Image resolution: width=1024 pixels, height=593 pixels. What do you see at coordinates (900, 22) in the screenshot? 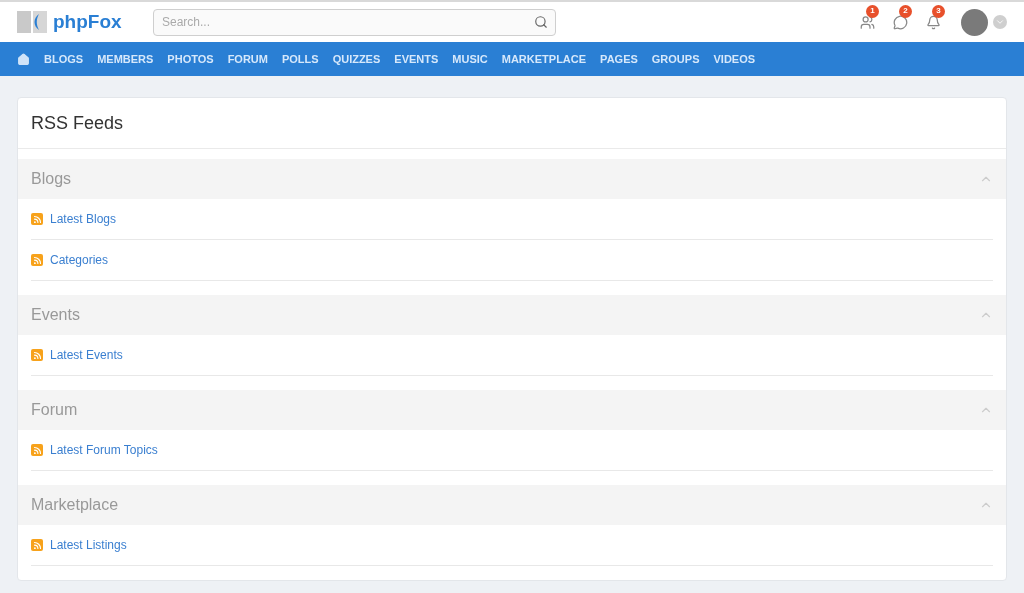
I see `chat-icon` at bounding box center [900, 22].